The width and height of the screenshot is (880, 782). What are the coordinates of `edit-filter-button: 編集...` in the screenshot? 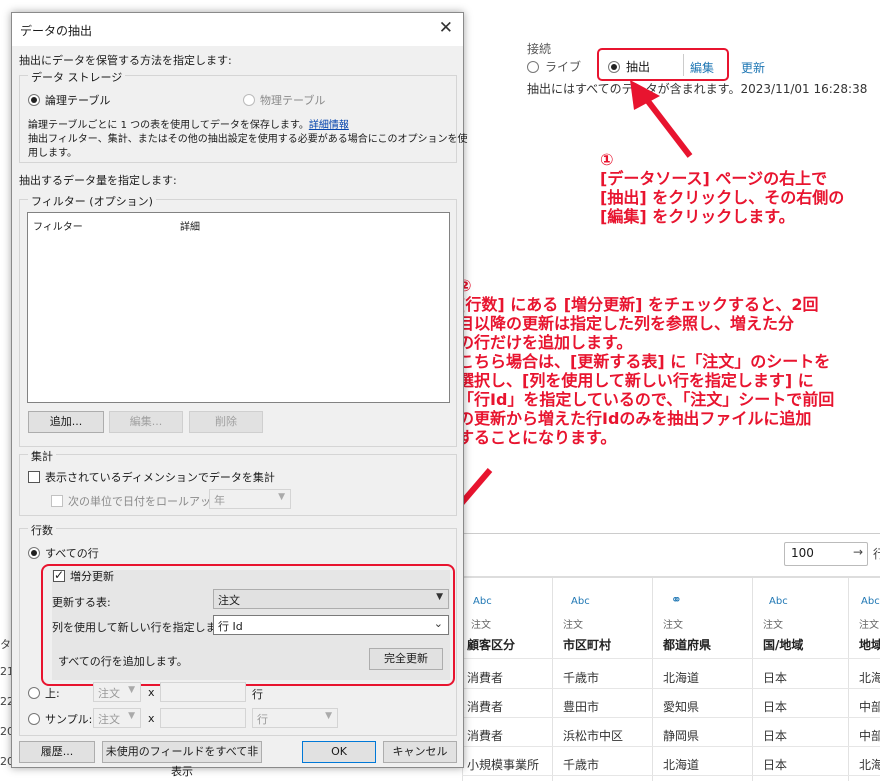 It's located at (146, 422).